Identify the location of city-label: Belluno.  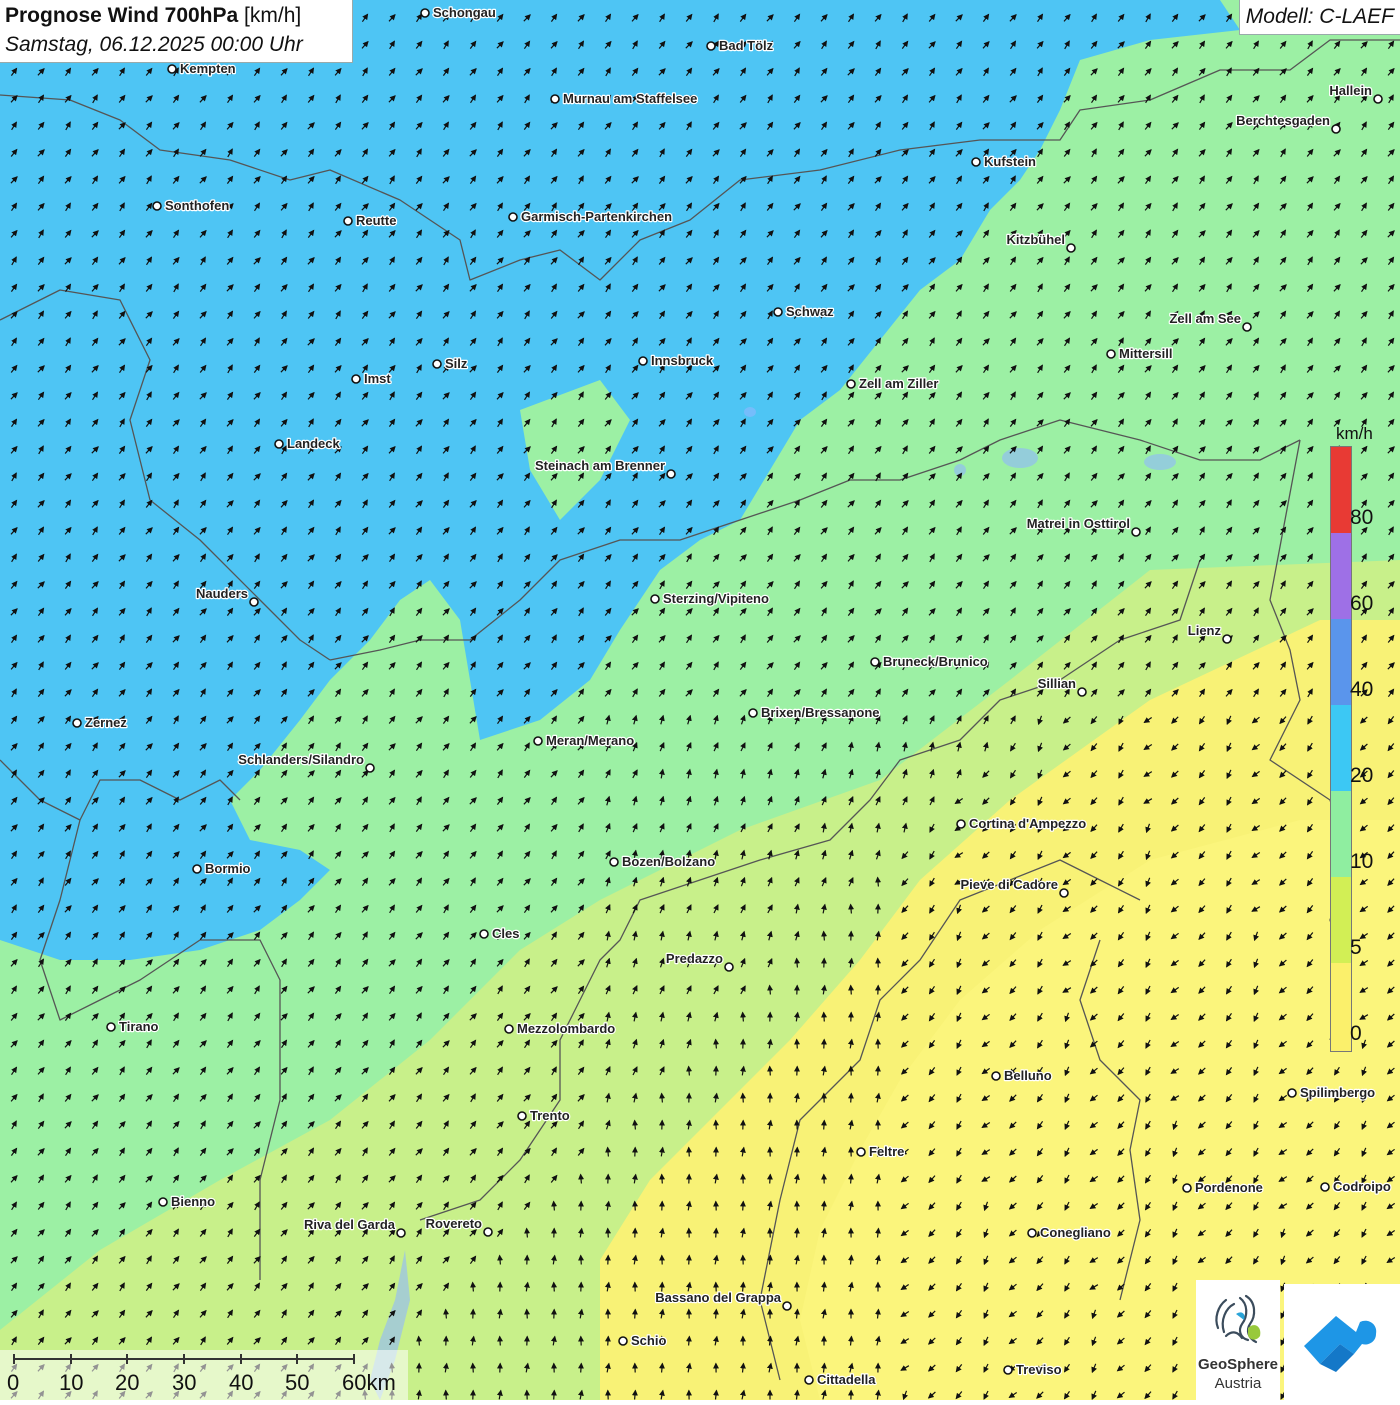
(1028, 1075).